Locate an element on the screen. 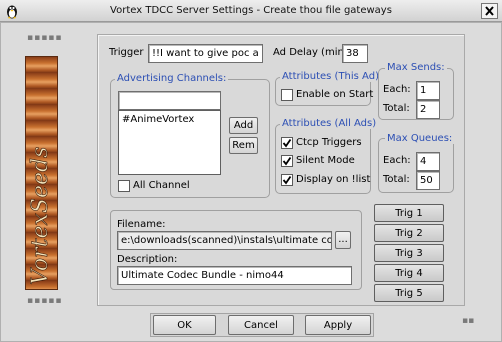 The image size is (502, 342). trig-5-button: Trig 5 is located at coordinates (409, 293).